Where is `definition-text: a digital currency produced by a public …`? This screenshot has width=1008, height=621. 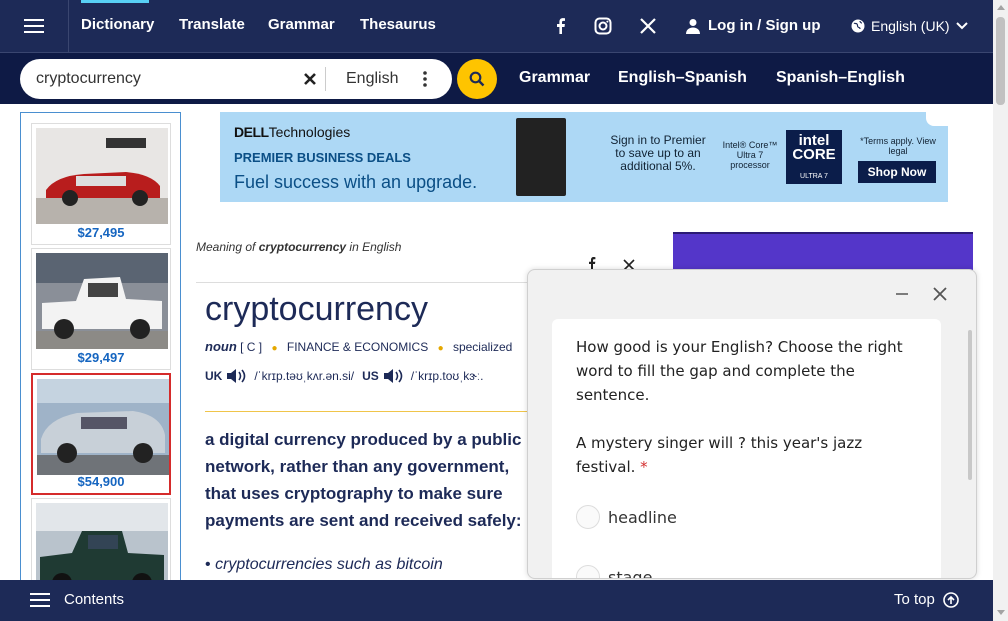
definition-text: a digital currency produced by a public … is located at coordinates (363, 480).